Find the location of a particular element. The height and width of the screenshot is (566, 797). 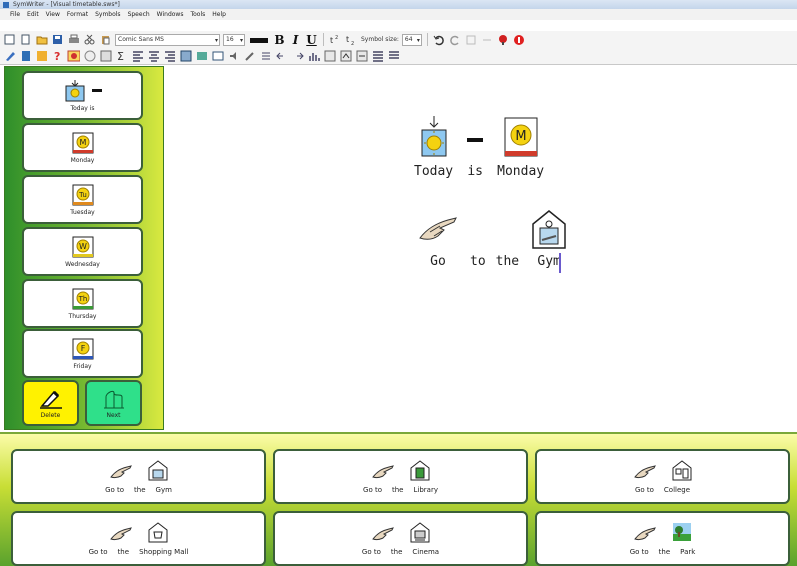

stop-icon is located at coordinates (519, 39).